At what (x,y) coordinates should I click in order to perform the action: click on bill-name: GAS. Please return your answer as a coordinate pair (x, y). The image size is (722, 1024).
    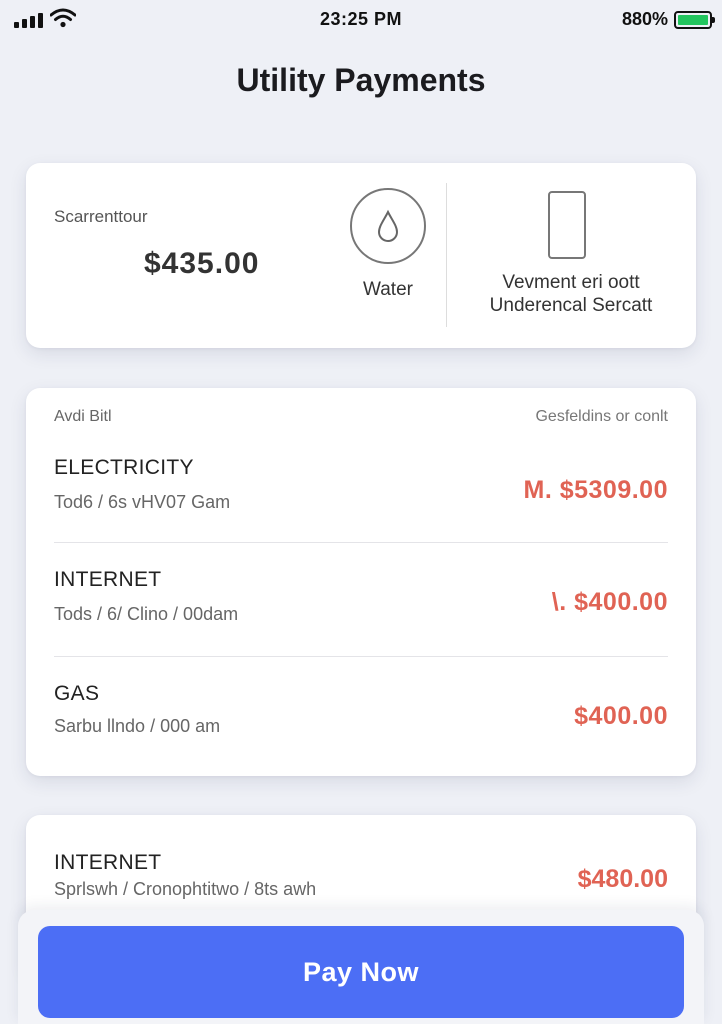
    Looking at the image, I should click on (77, 693).